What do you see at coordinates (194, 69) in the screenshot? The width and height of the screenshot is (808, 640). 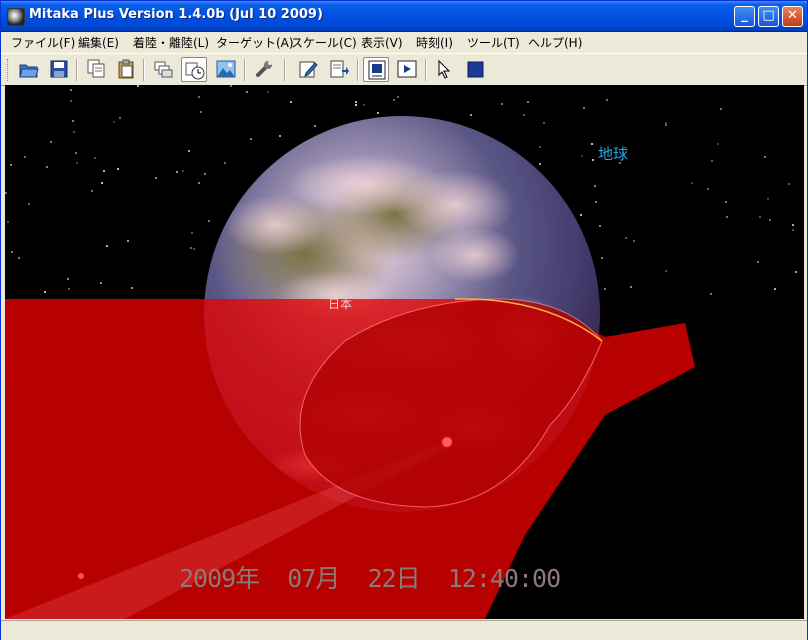 I see `clock-settings-icon` at bounding box center [194, 69].